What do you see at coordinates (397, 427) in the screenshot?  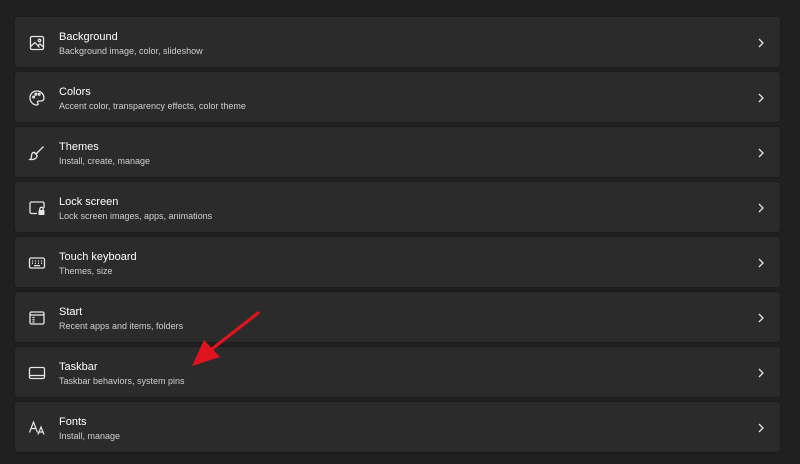 I see `settings-item-fonts: Fonts Install, manage` at bounding box center [397, 427].